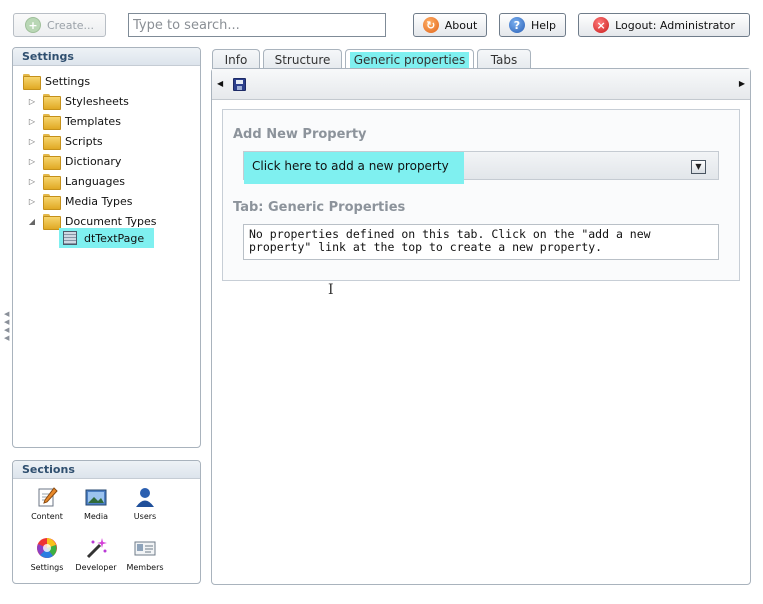 The width and height of the screenshot is (763, 604). I want to click on tree-root-settings: Settings, so click(56, 81).